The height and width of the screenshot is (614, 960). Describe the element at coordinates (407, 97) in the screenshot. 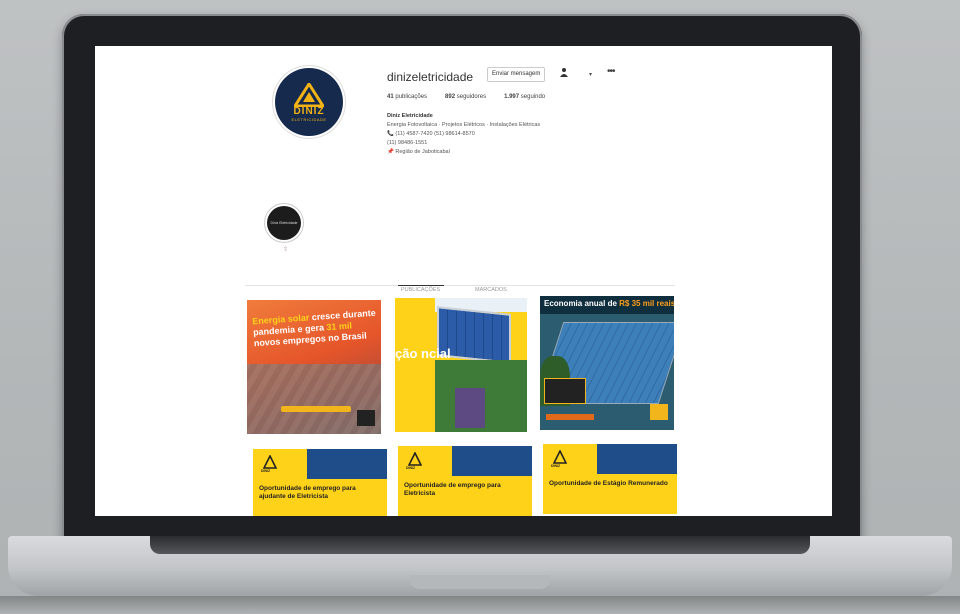

I see `posts-stat: 41 publicações` at that location.